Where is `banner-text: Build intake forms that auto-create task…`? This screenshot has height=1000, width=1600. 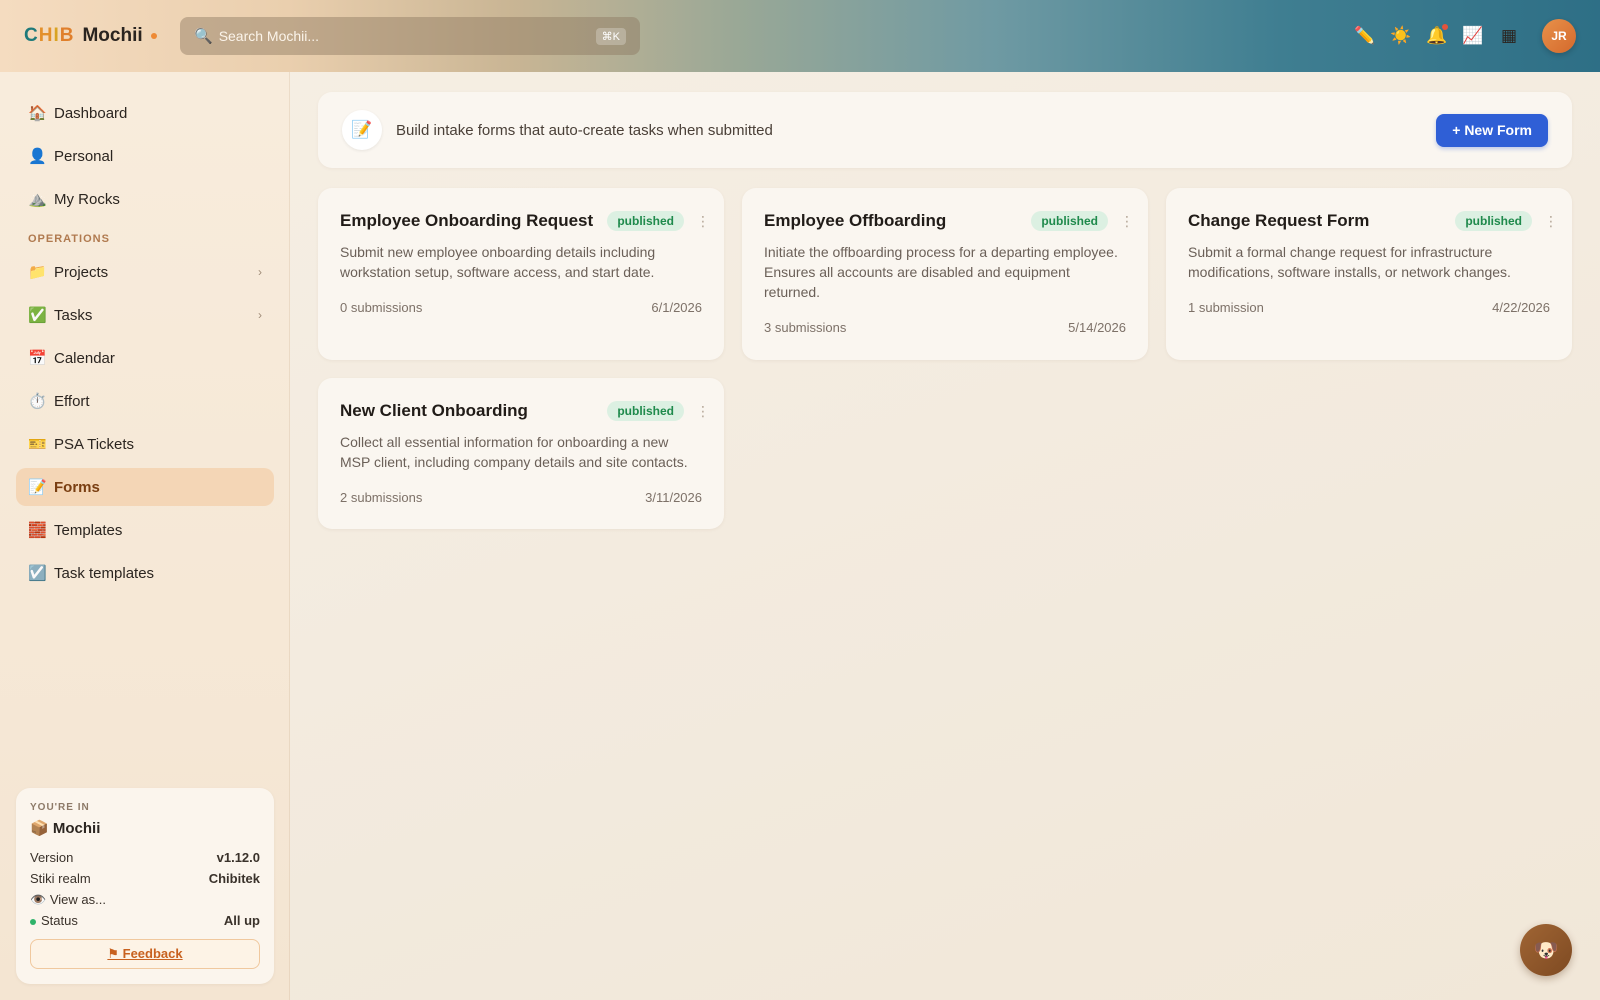
banner-text: Build intake forms that auto-create task… is located at coordinates (584, 130).